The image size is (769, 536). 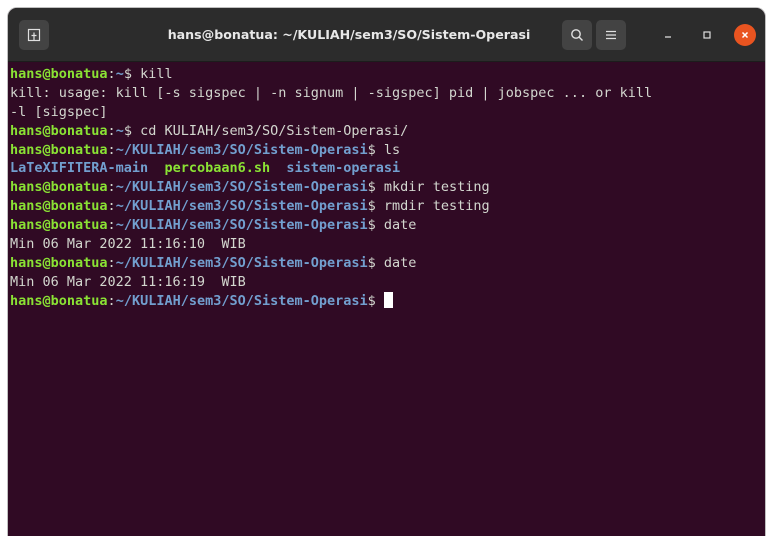 I want to click on command-text: kill, so click(x=156, y=74).